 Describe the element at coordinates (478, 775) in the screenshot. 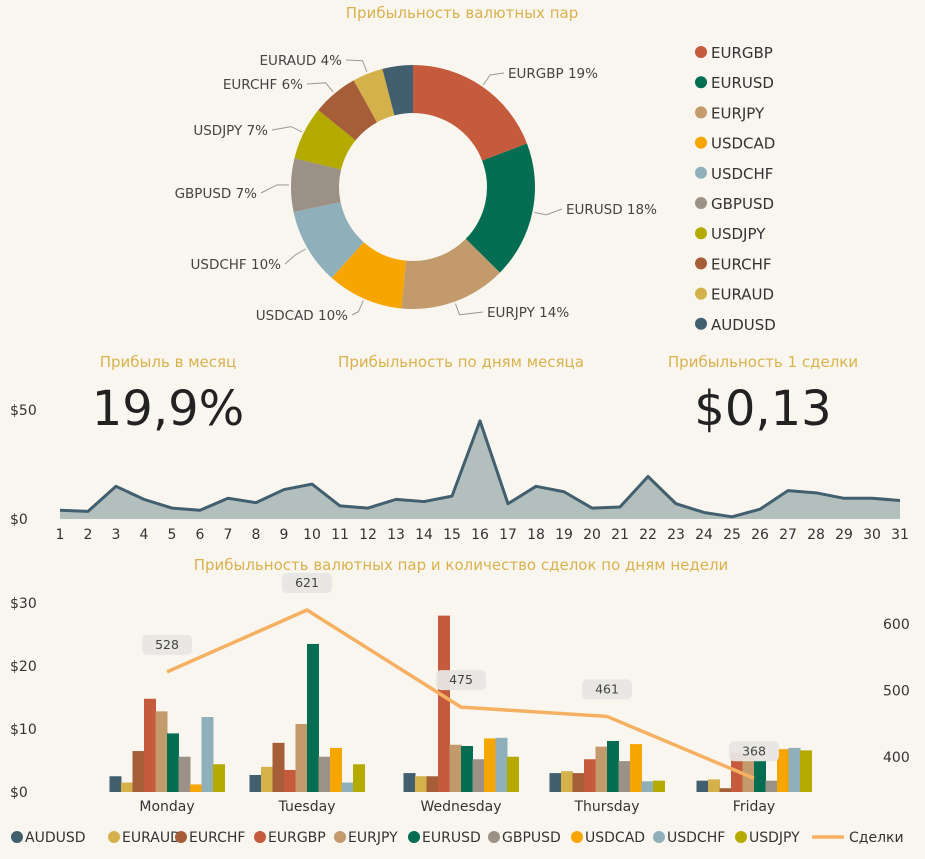

I see `bar-wednesday-gbpusd` at that location.